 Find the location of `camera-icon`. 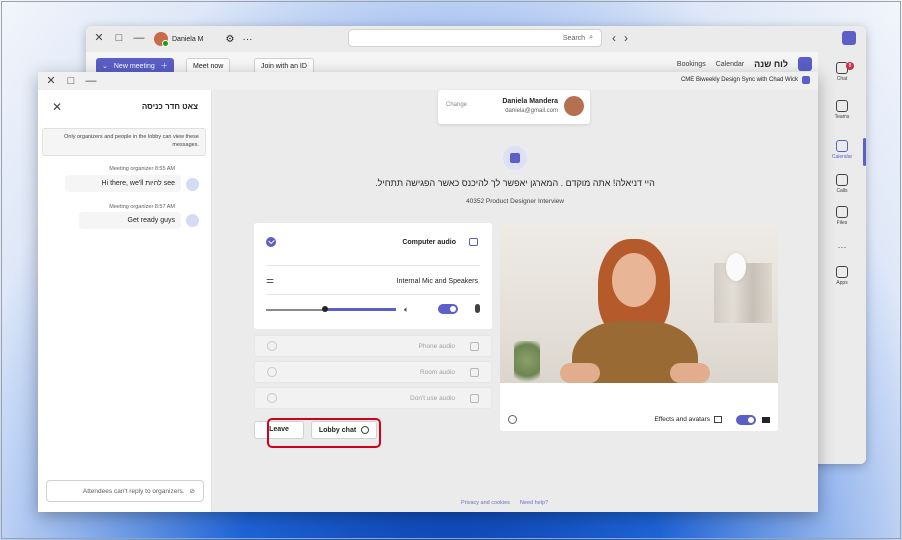

camera-icon is located at coordinates (766, 420).